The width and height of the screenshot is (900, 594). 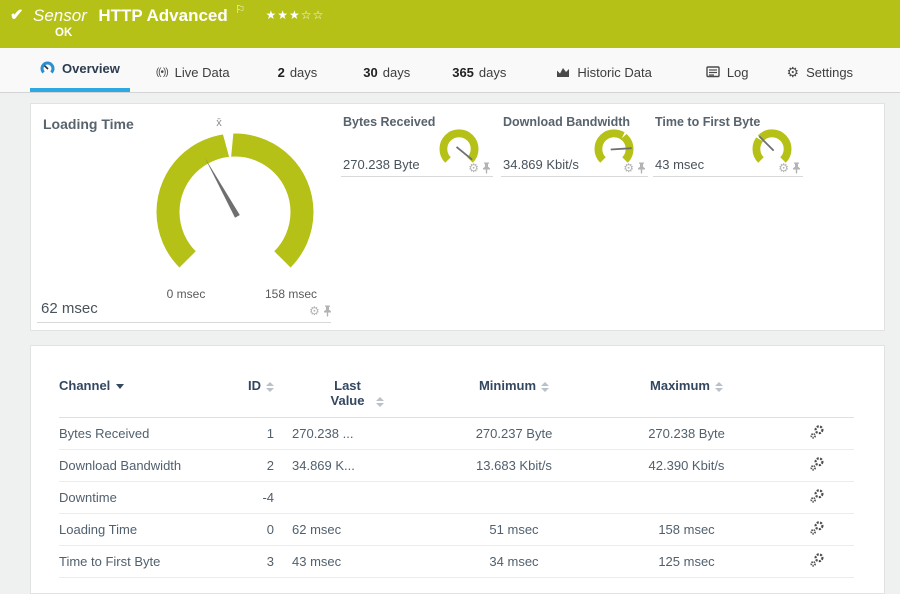 I want to click on channel-name-cell: Loading Time, so click(x=151, y=529).